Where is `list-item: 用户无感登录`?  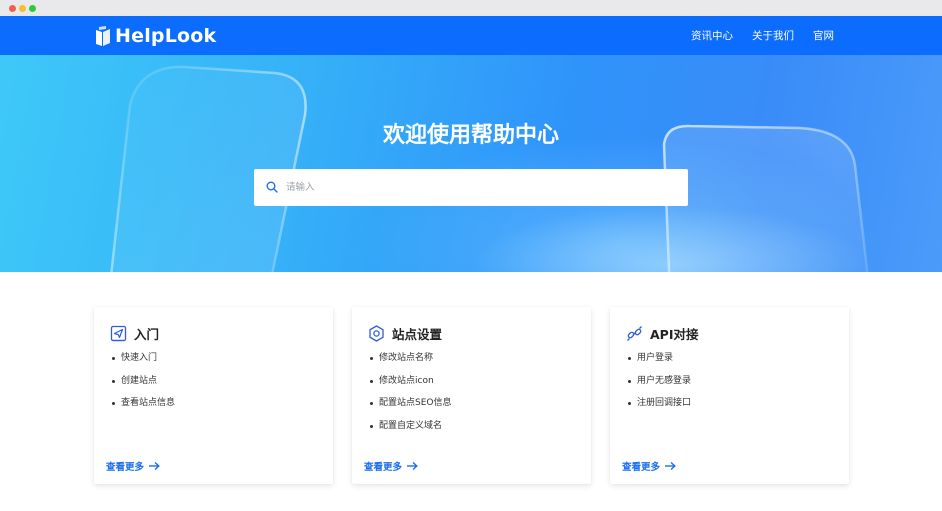 list-item: 用户无感登录 is located at coordinates (659, 385).